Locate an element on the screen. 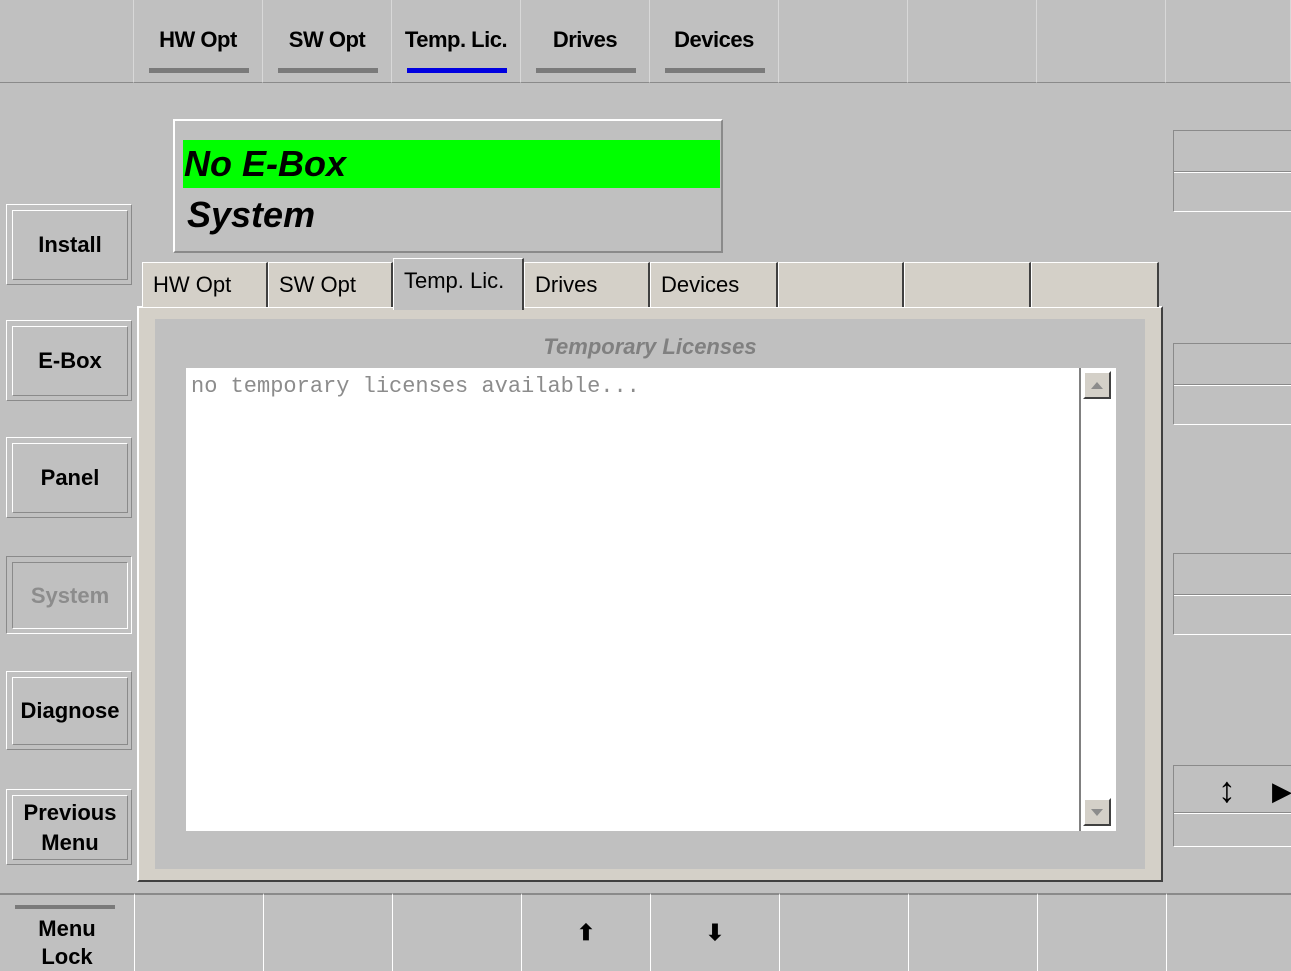 The width and height of the screenshot is (1291, 971). scroll-down-button is located at coordinates (1097, 812).